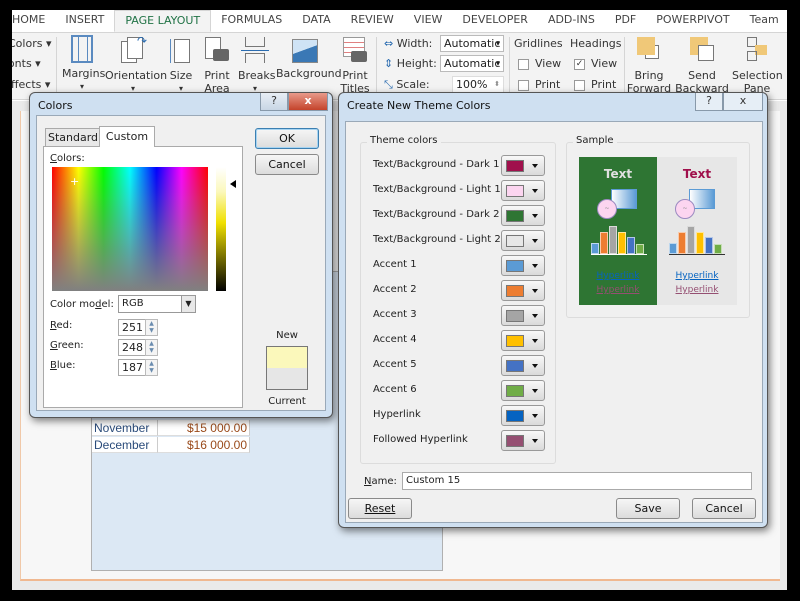 Image resolution: width=800 pixels, height=601 pixels. I want to click on tab-view: VIEW, so click(428, 21).